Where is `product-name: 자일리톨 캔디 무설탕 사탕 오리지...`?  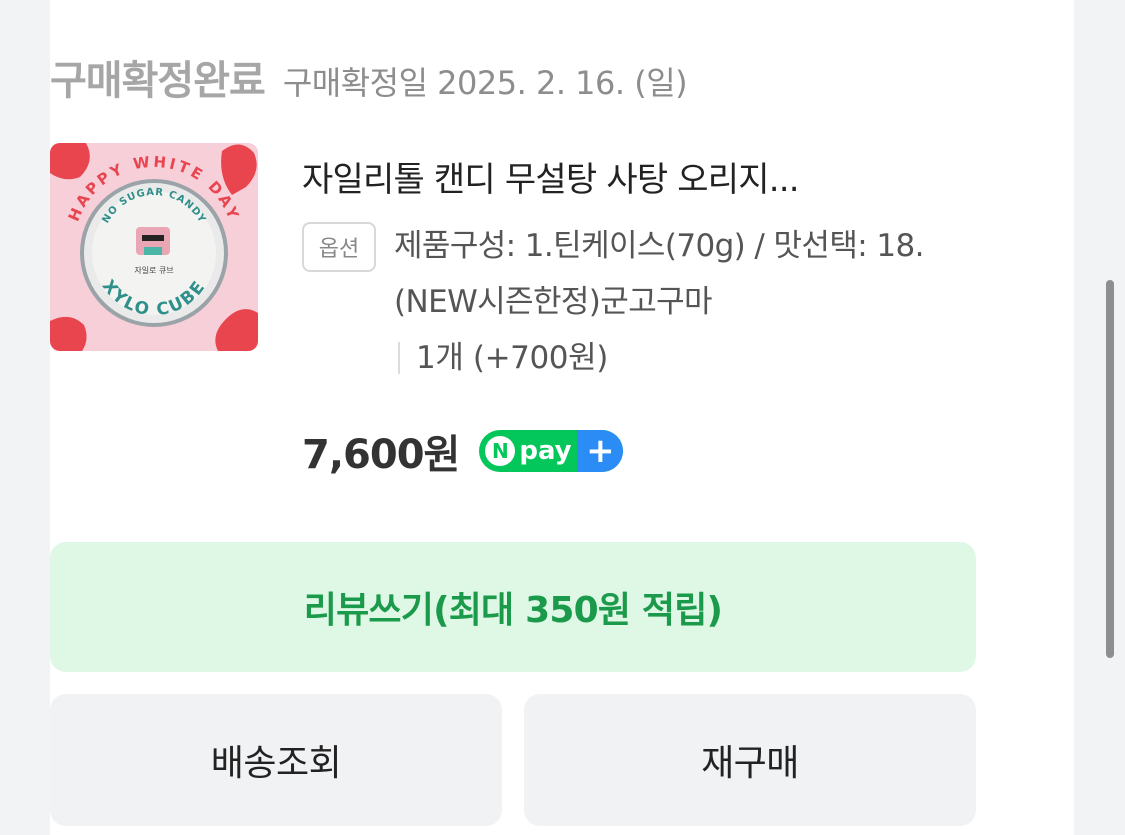 product-name: 자일리톨 캔디 무설탕 사탕 오리지... is located at coordinates (632, 180).